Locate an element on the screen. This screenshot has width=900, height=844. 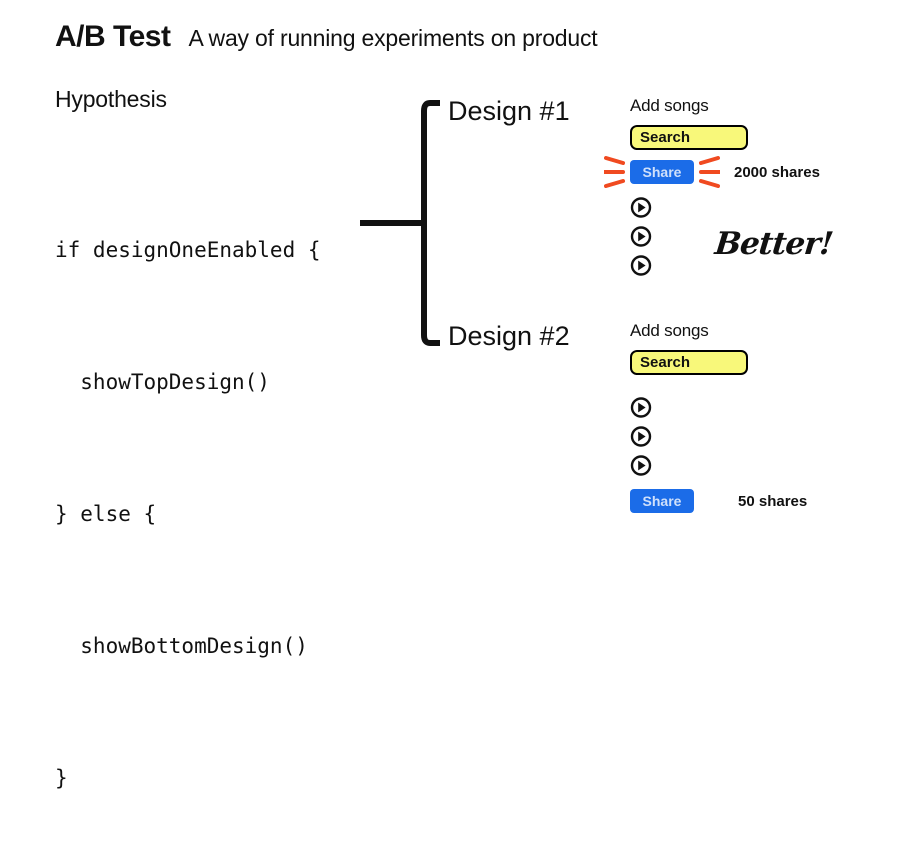
code-line: if designOneEnabled { is located at coordinates (188, 250).